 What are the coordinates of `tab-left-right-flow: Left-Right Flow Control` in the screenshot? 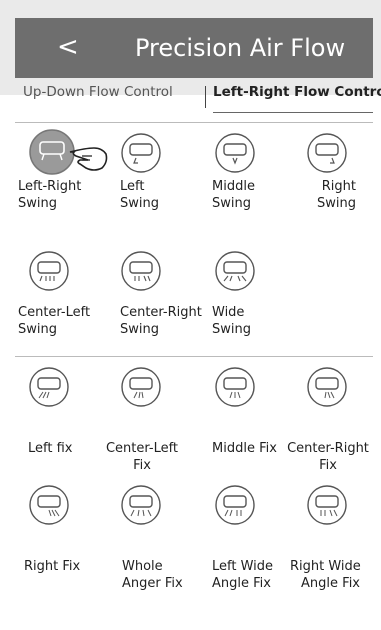 It's located at (297, 92).